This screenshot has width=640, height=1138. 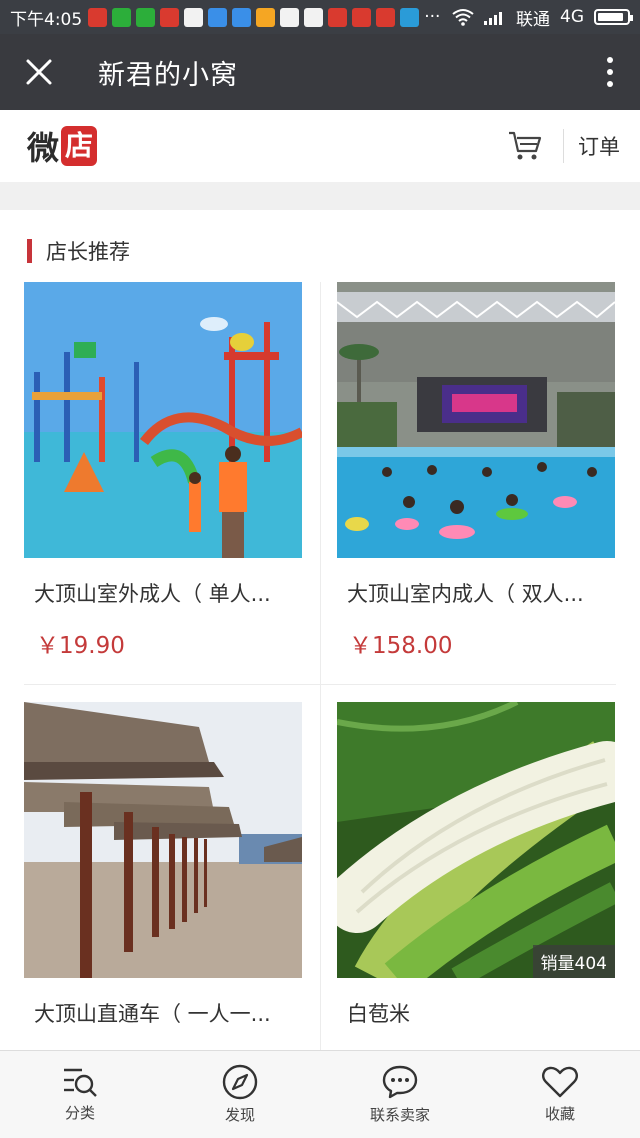 I want to click on product-card: 大顶山室内成人（ 双人... ￥158.00, so click(x=476, y=471).